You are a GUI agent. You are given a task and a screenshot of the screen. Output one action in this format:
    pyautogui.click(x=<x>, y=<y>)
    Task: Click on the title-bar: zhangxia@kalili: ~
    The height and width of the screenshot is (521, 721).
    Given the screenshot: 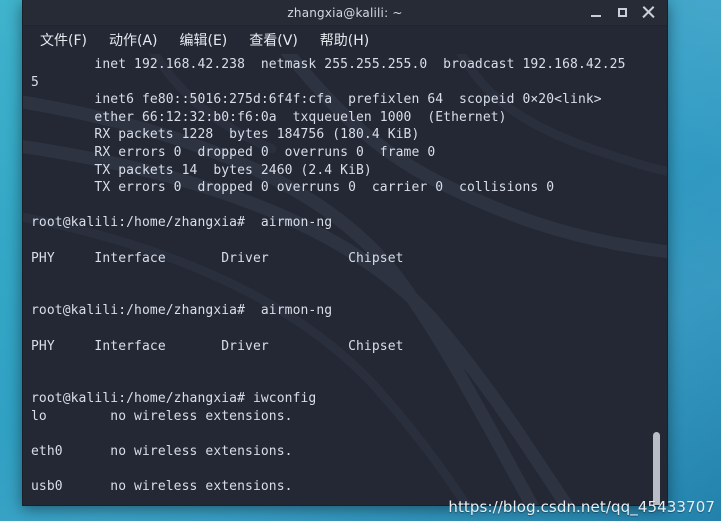 What is the action you would take?
    pyautogui.click(x=345, y=13)
    